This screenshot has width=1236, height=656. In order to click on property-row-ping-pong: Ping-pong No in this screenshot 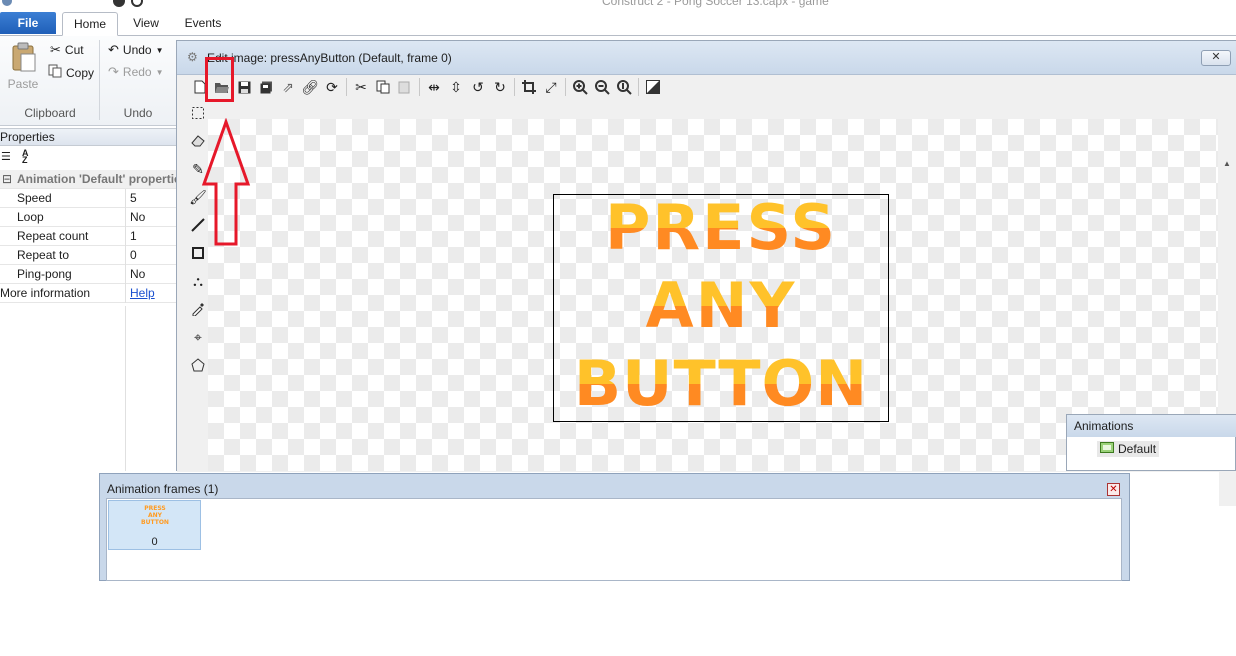, I will do `click(89, 274)`.